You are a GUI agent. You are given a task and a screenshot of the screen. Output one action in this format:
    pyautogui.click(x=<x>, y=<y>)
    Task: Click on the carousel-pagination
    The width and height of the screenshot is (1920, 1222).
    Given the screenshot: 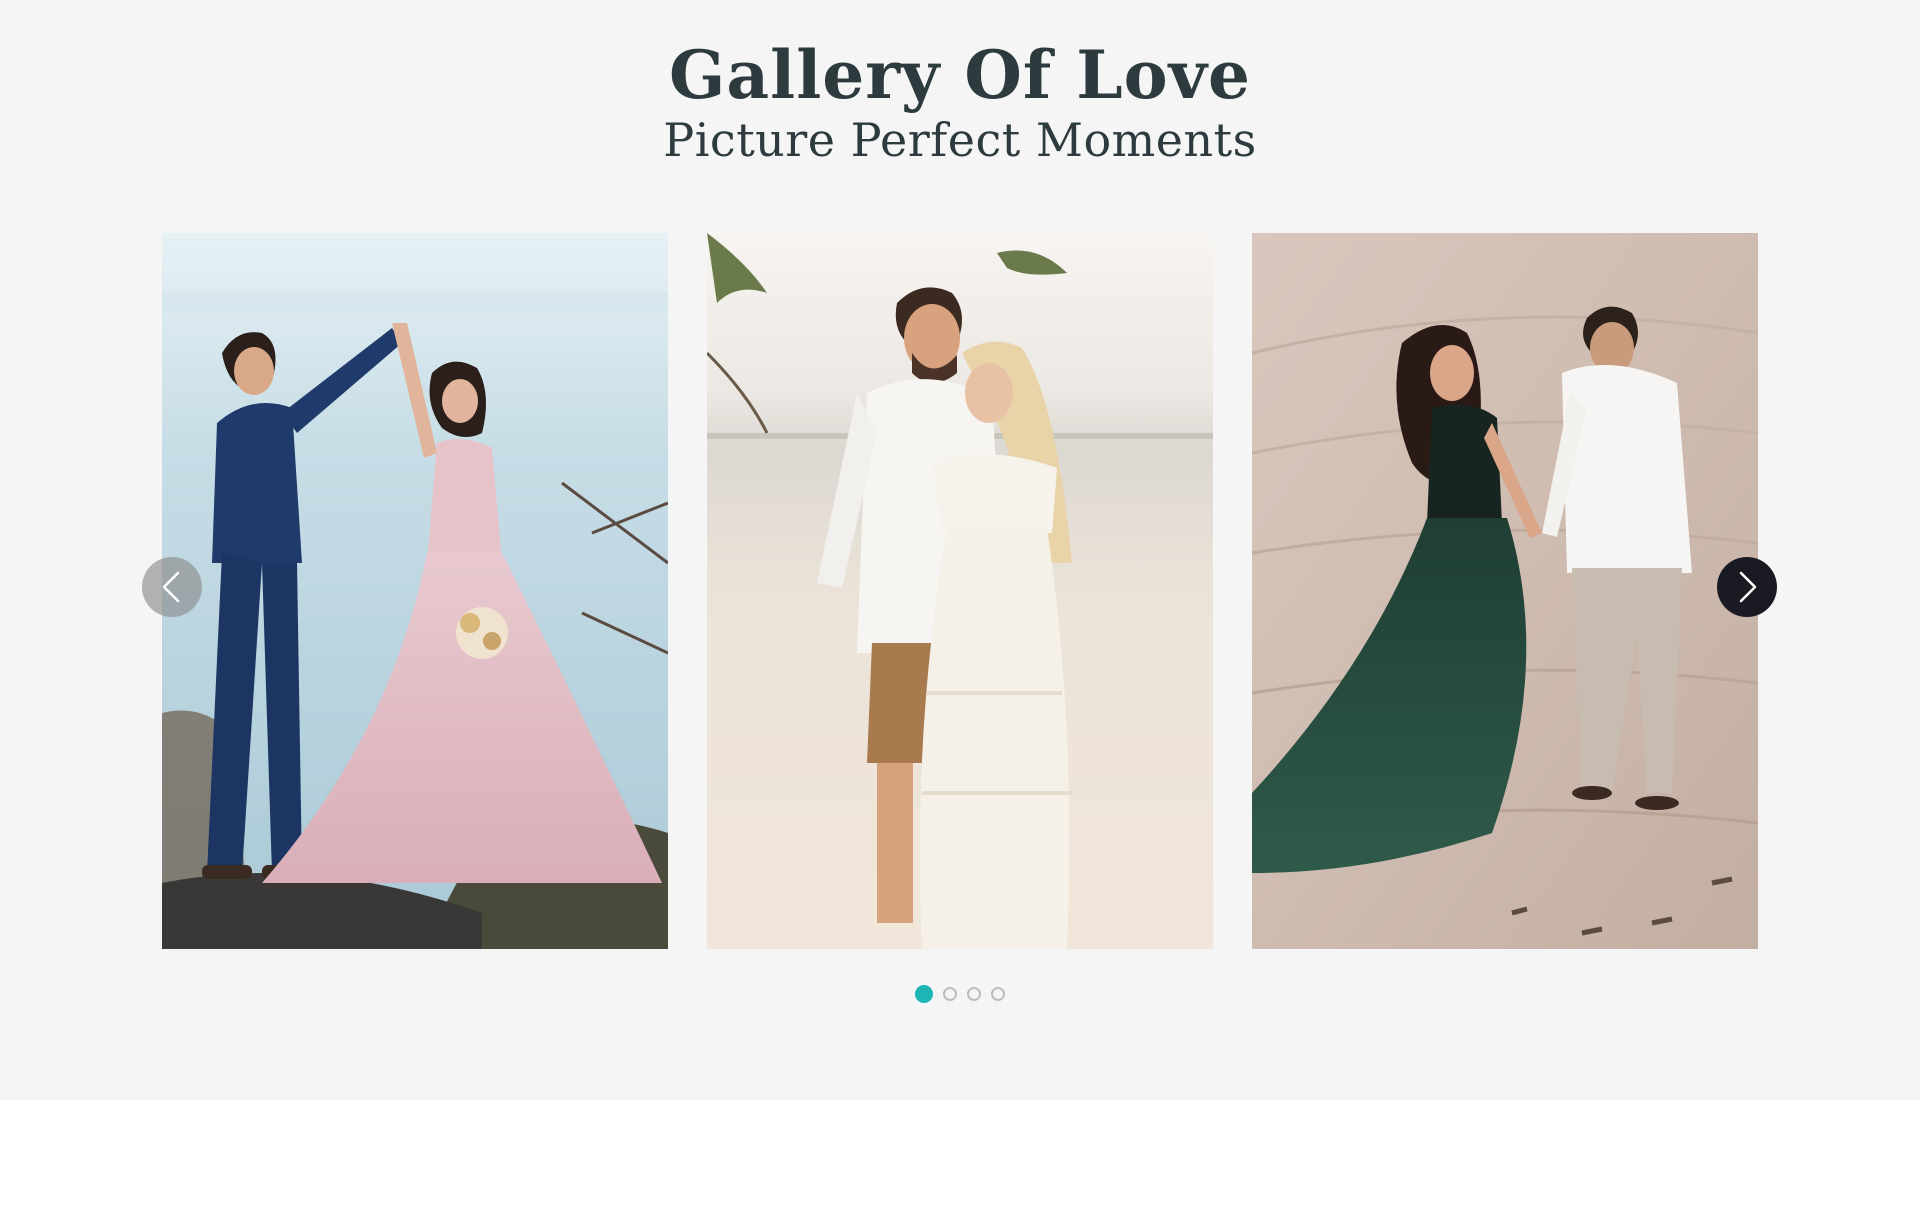 What is the action you would take?
    pyautogui.click(x=960, y=994)
    